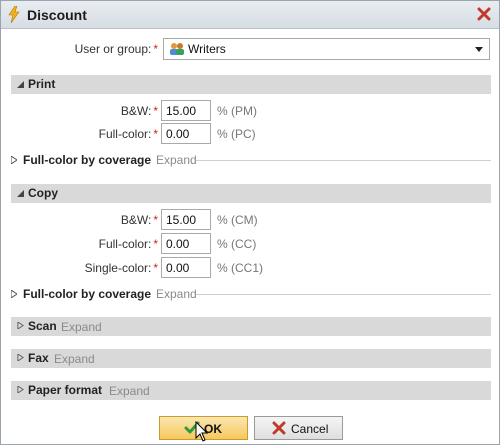  Describe the element at coordinates (236, 134) in the screenshot. I see `print-fullcolor-unit: % (PC)` at that location.